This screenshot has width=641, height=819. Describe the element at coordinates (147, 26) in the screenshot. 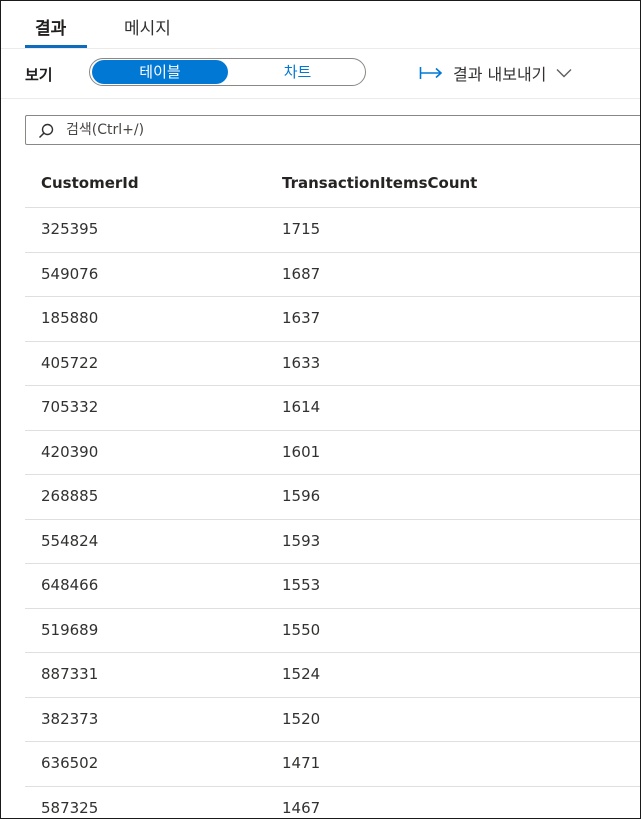

I see `tab-messages: 메시지` at that location.